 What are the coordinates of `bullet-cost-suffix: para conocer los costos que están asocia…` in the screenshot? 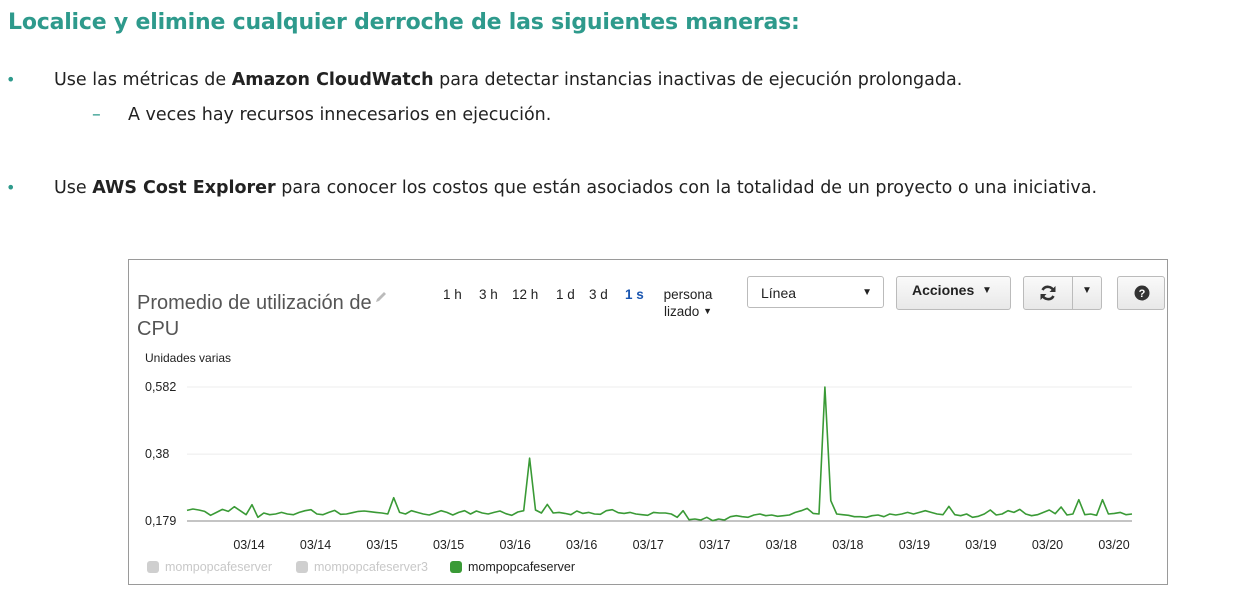 It's located at (686, 188).